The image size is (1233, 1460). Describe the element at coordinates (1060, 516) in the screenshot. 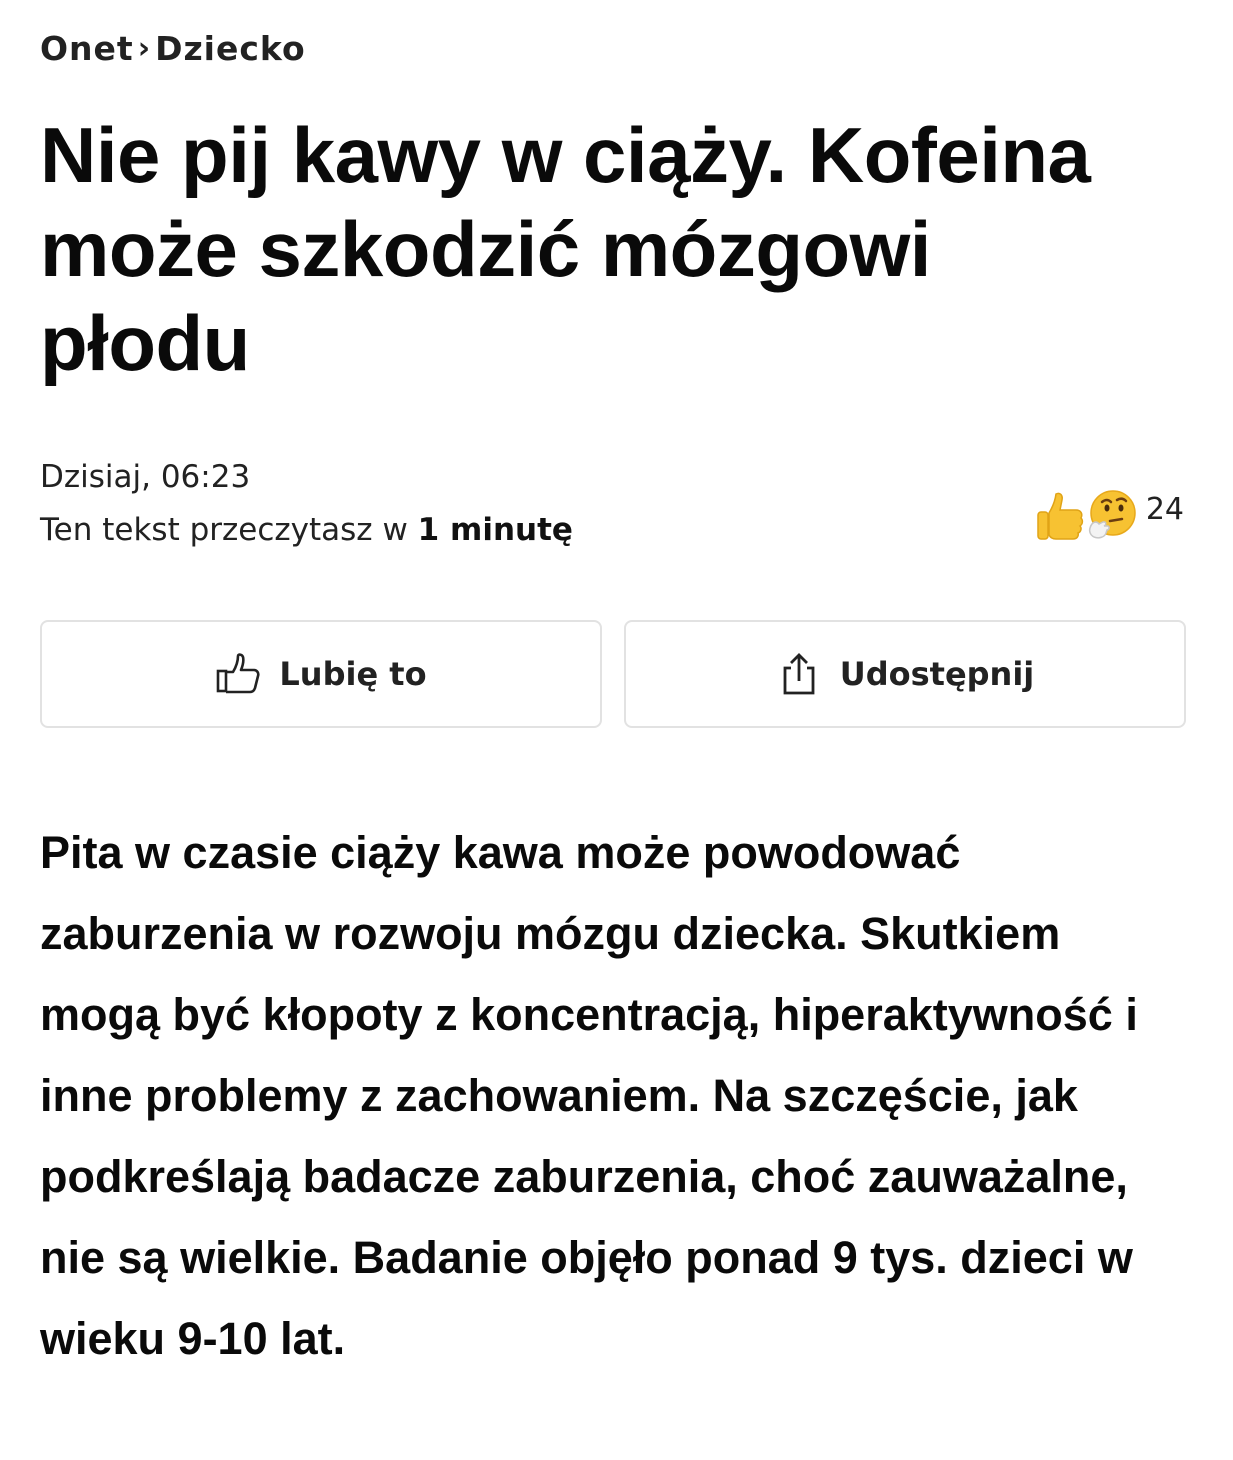

I see `thumbs-up-emoji-icon` at that location.